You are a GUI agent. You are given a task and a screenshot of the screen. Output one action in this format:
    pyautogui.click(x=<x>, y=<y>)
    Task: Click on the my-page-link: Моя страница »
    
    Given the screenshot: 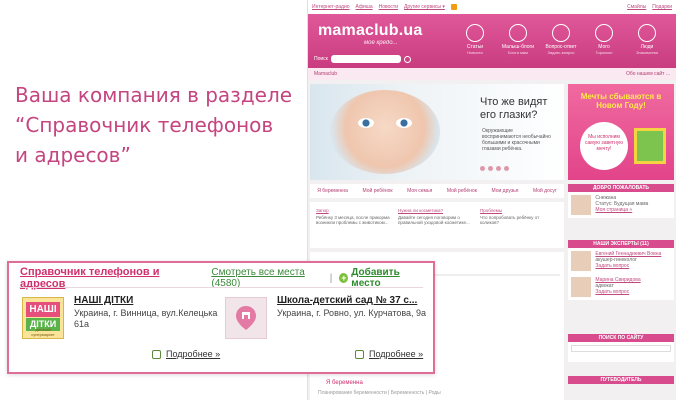 What is the action you would take?
    pyautogui.click(x=613, y=210)
    